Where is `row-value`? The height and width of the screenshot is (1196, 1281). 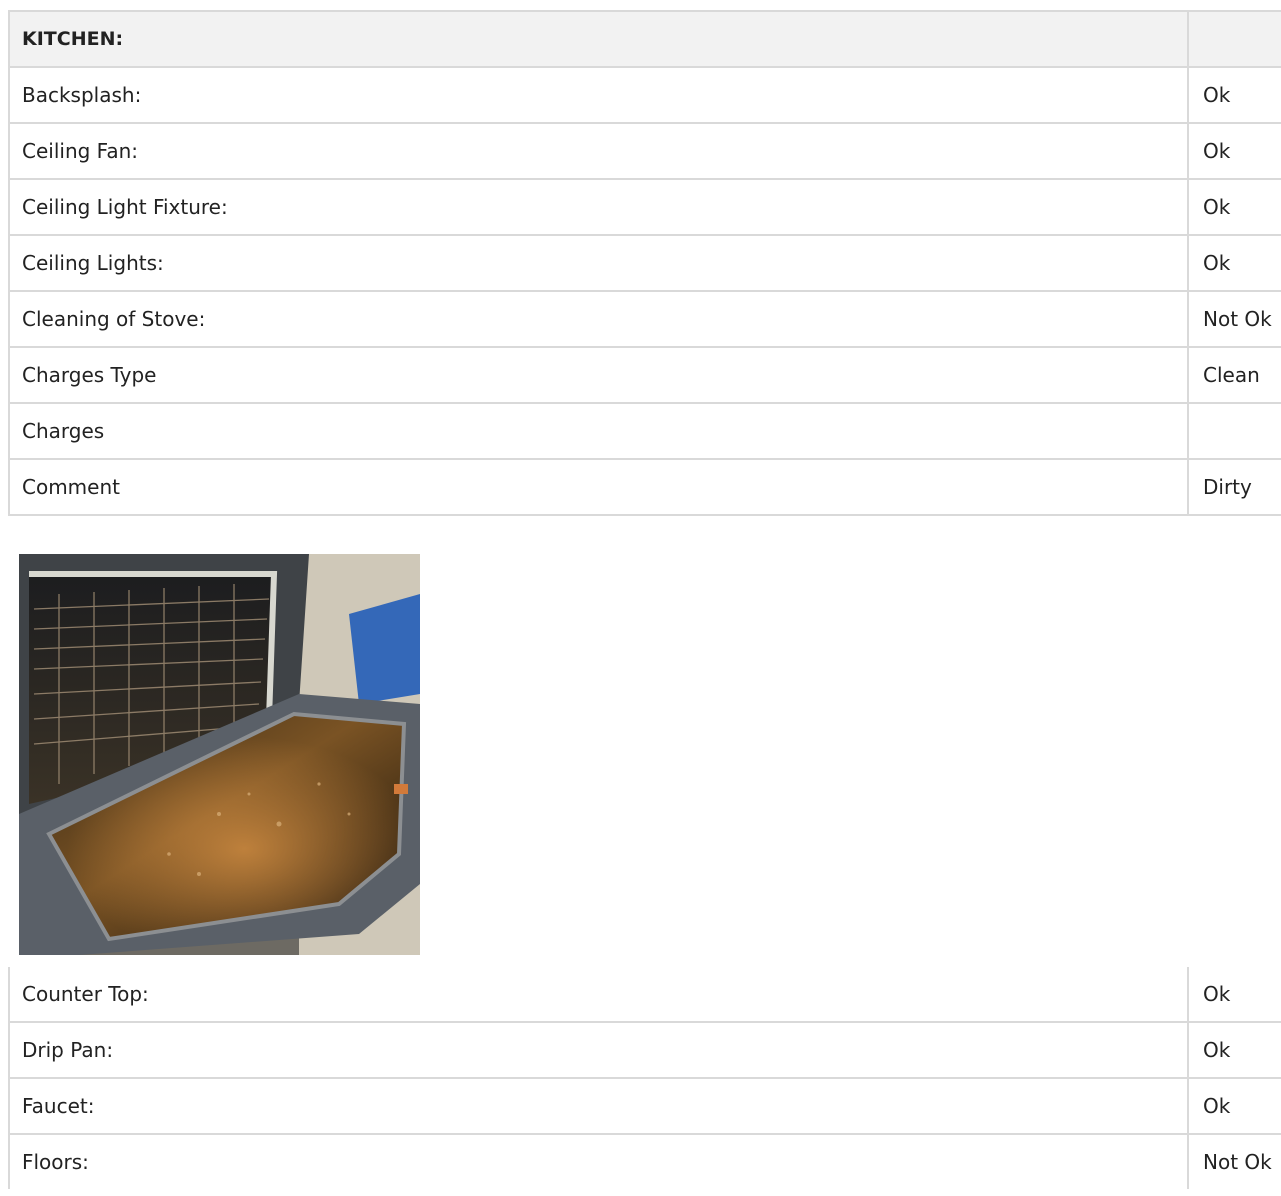
row-value is located at coordinates (1234, 431).